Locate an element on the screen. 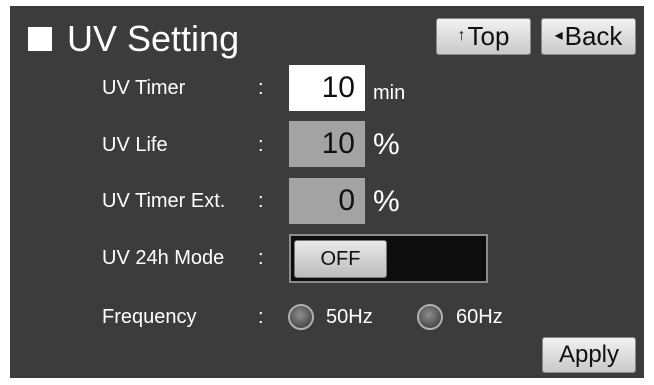 The height and width of the screenshot is (385, 654). uv-24h-mode-toggle-state: OFF is located at coordinates (340, 259).